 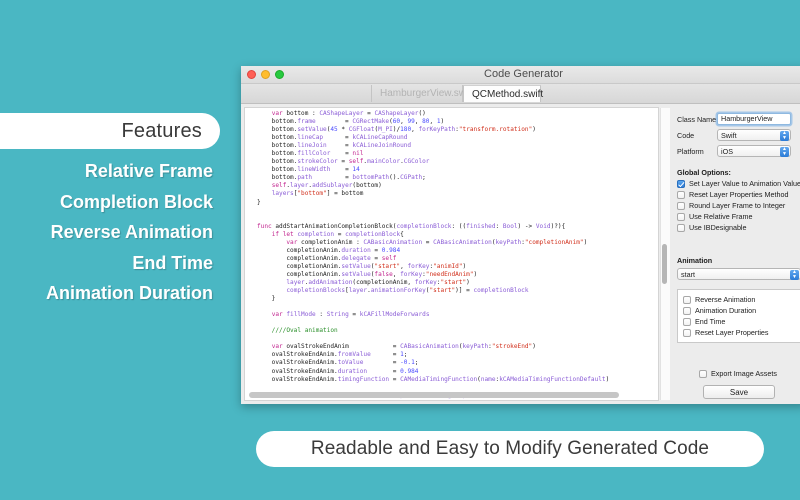 I want to click on checkbox-export-image-assets: Export Image Assets, so click(x=738, y=373).